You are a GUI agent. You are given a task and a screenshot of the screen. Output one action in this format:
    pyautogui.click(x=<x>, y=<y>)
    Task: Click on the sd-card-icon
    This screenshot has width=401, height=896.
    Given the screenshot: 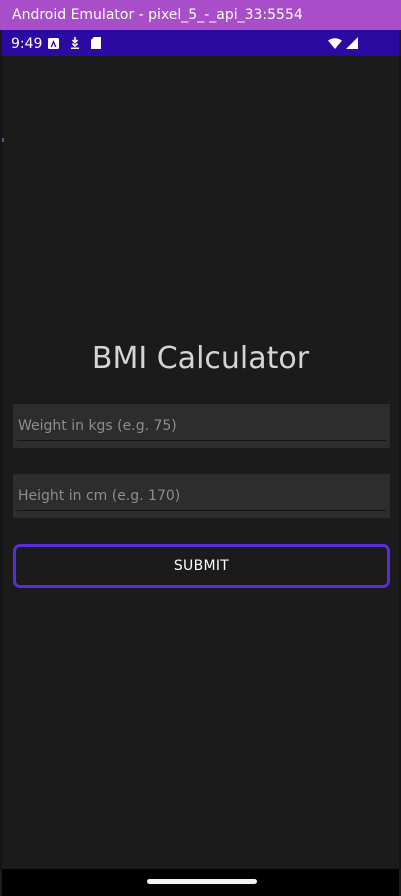 What is the action you would take?
    pyautogui.click(x=96, y=43)
    